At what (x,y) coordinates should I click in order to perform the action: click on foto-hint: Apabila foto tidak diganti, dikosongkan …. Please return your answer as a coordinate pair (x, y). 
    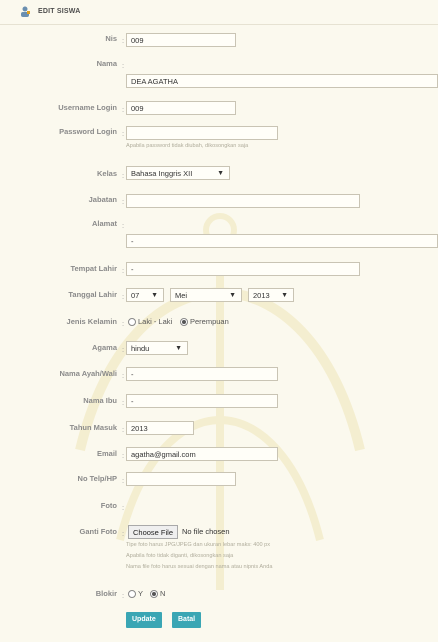
    Looking at the image, I should click on (180, 556).